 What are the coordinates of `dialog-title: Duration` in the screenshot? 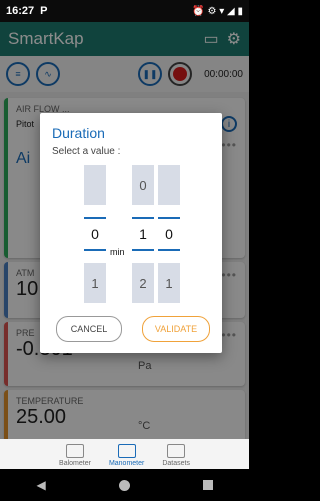 It's located at (78, 133).